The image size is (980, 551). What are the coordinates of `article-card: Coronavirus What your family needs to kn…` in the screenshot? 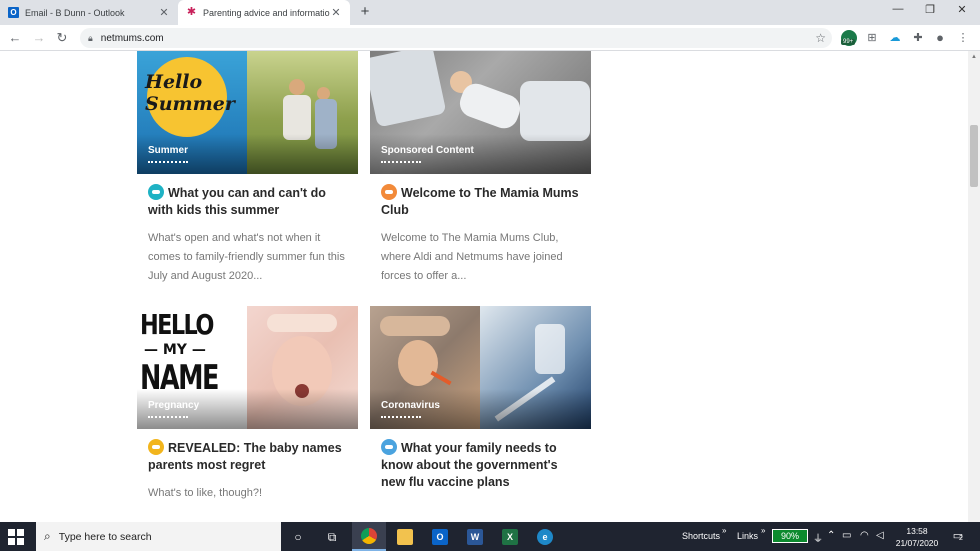 It's located at (480, 403).